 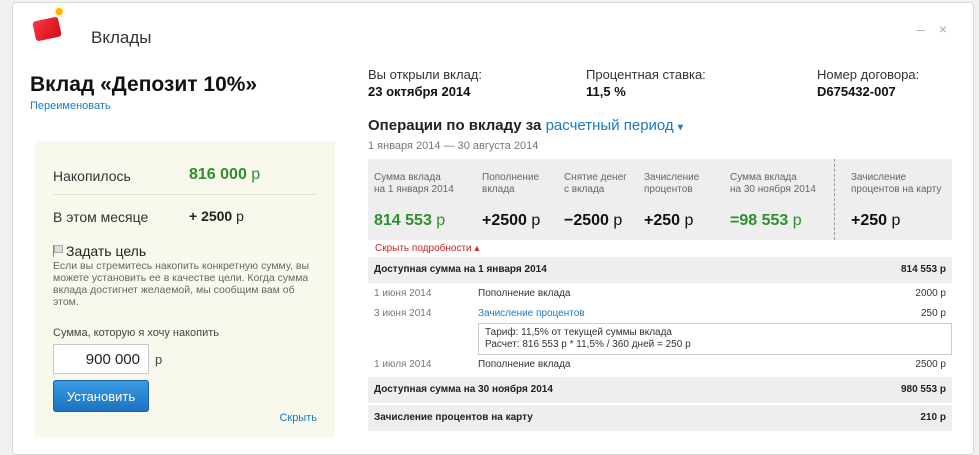 I want to click on tip-tariff: Тариф: 11,5% от текущей суммы вклада, so click(x=578, y=332).